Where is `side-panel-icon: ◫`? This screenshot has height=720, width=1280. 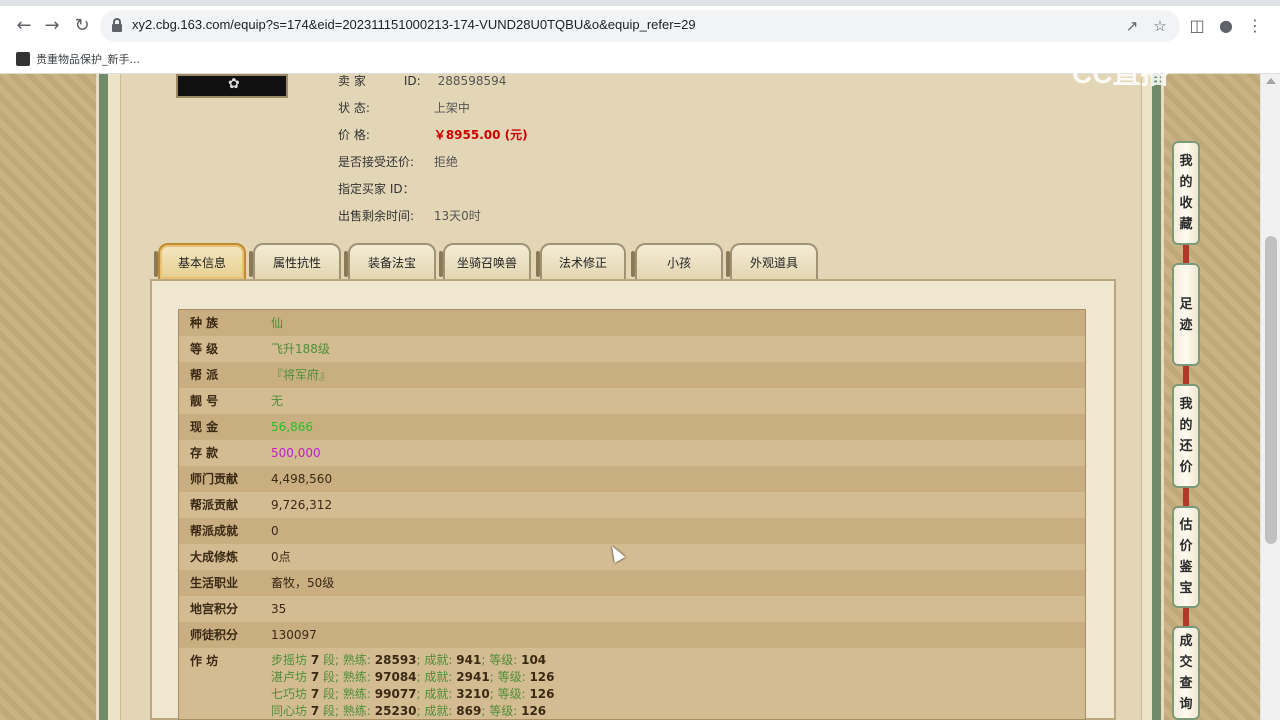 side-panel-icon: ◫ is located at coordinates (1197, 26).